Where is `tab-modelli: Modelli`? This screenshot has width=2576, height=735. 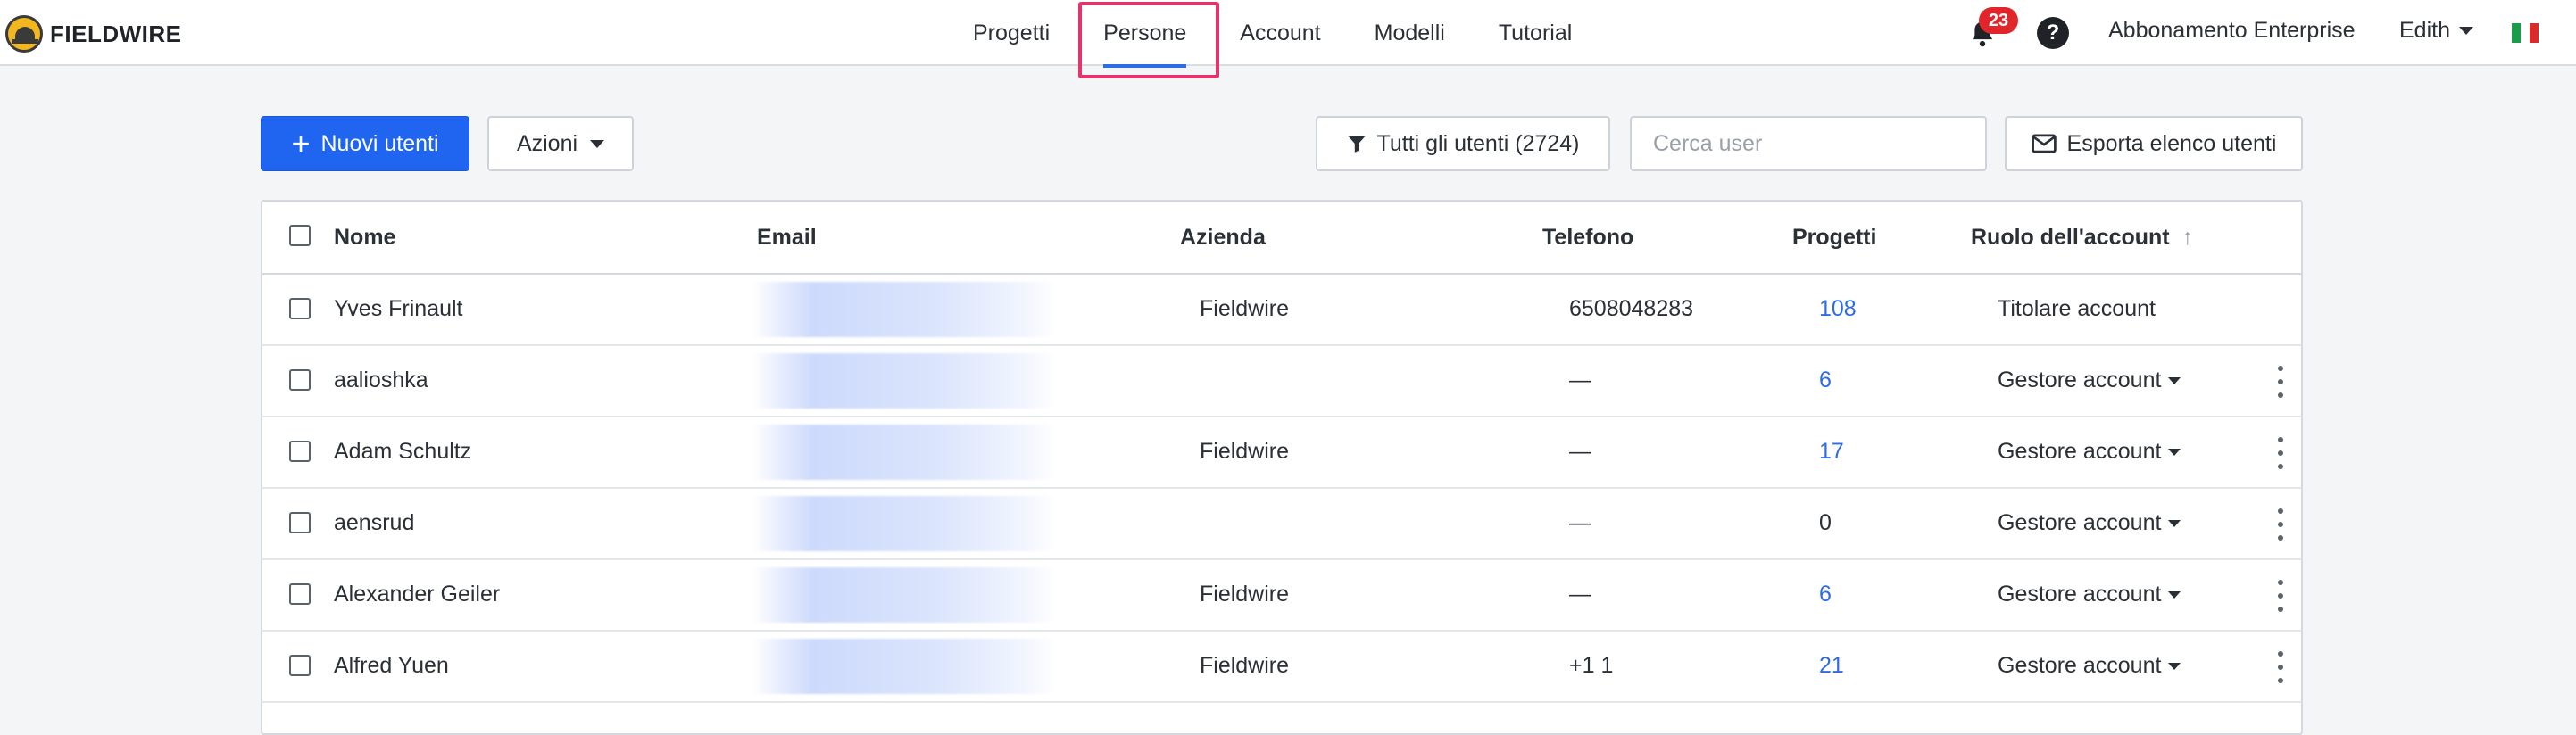 tab-modelli: Modelli is located at coordinates (1410, 33).